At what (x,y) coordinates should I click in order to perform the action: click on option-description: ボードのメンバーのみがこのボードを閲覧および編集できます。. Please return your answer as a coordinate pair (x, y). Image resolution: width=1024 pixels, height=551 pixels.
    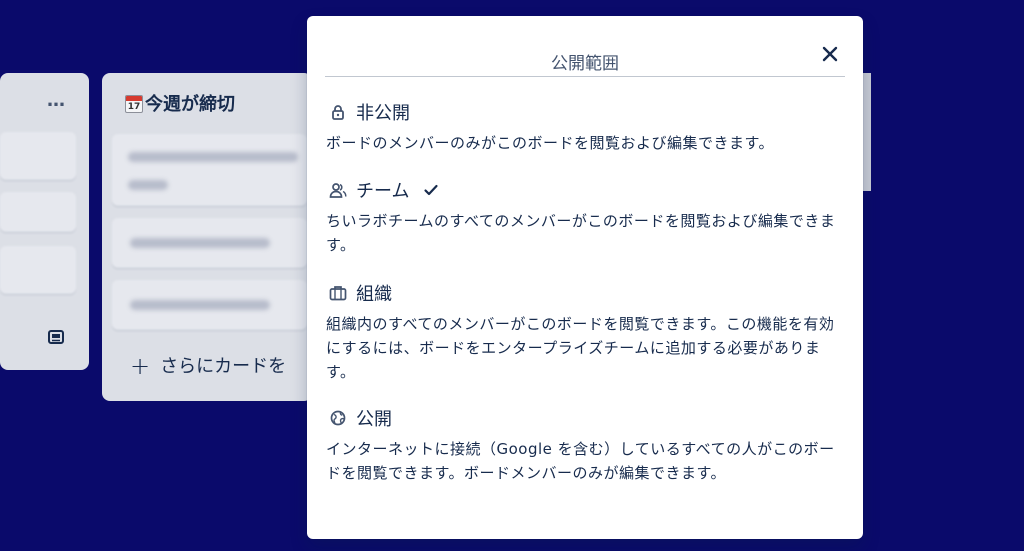
    Looking at the image, I should click on (550, 143).